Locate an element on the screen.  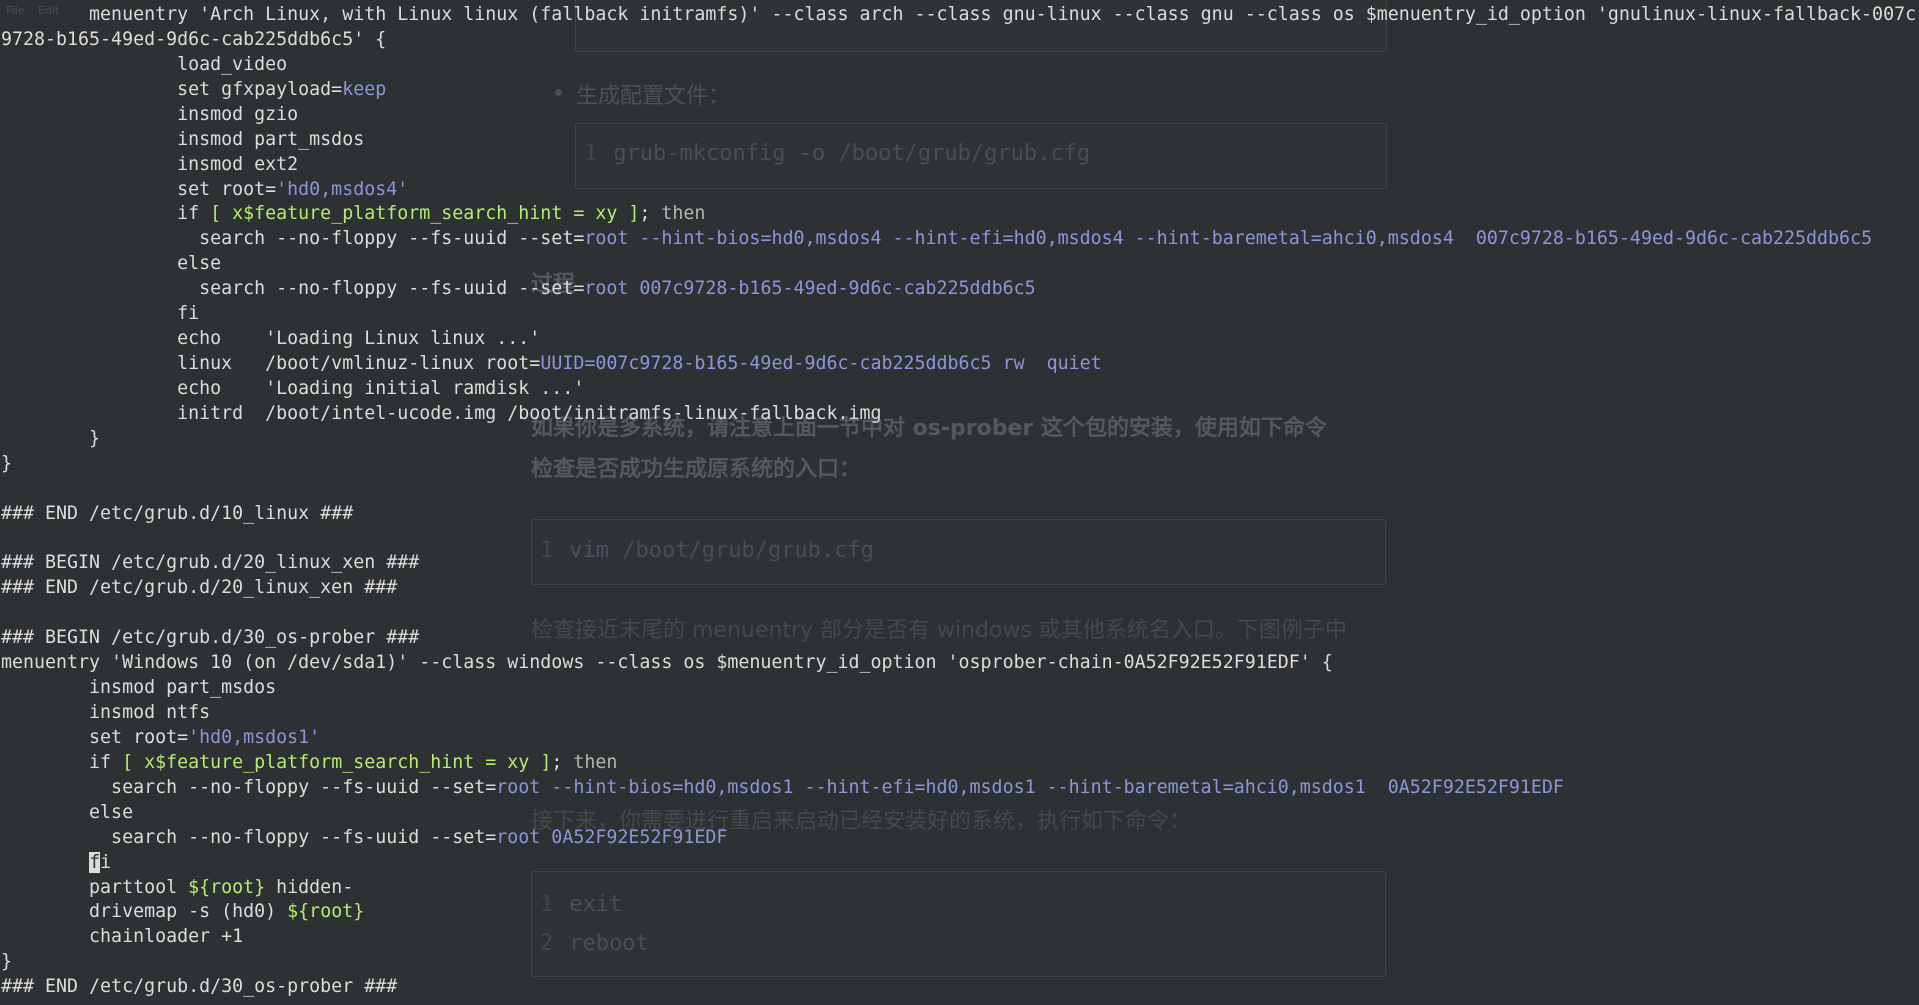
code-command: exit is located at coordinates (596, 904).